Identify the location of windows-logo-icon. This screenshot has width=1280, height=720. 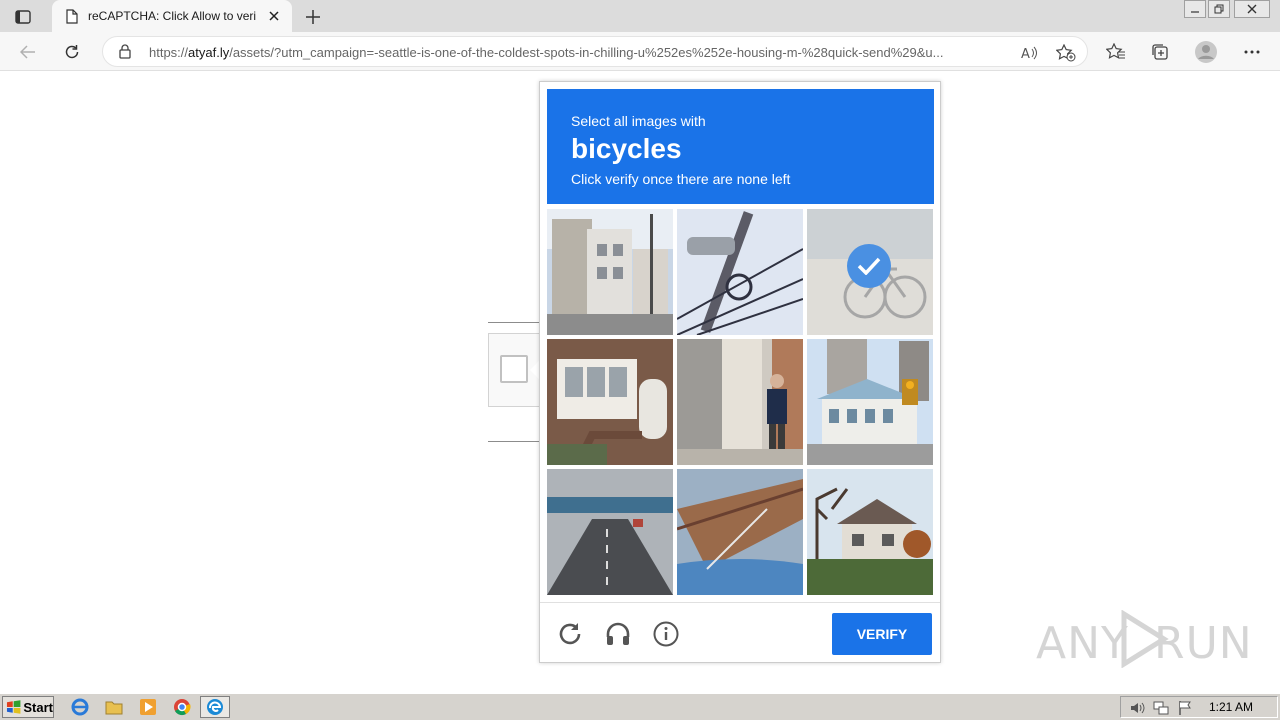
(13, 707).